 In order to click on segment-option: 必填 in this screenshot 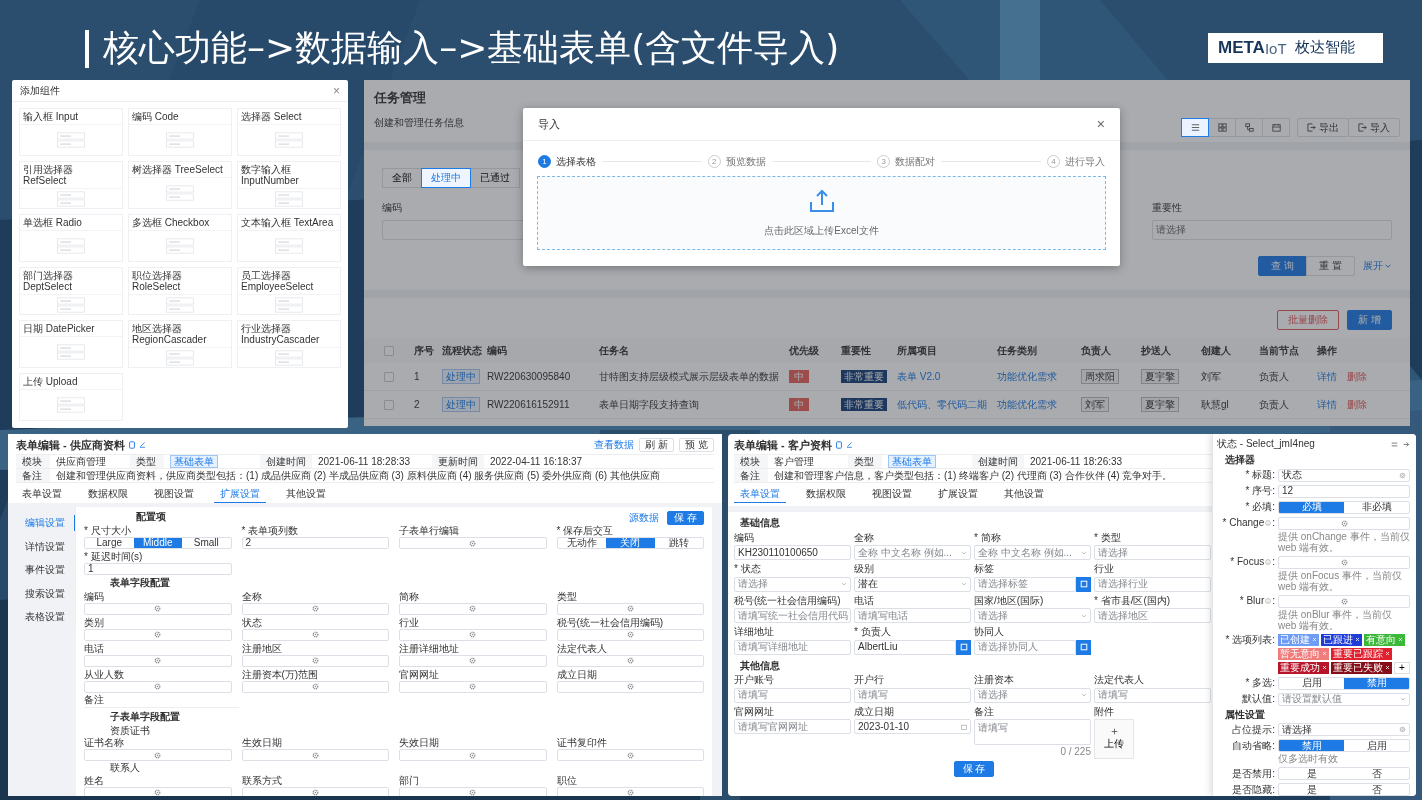, I will do `click(1311, 507)`.